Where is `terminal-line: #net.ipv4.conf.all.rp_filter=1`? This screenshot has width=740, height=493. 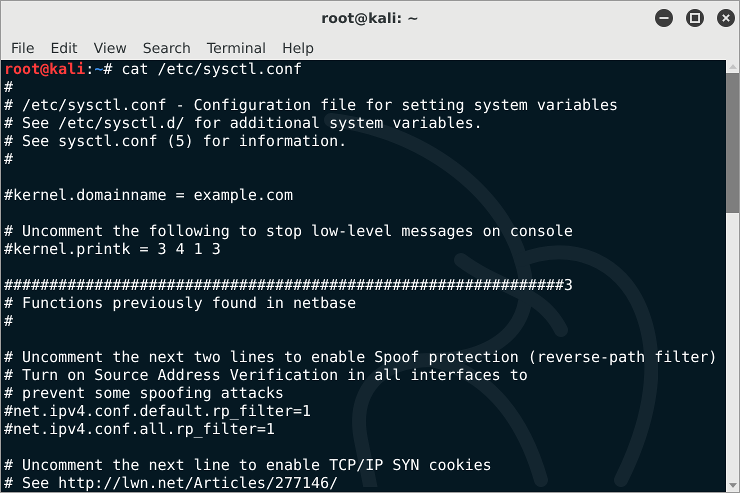 terminal-line: #net.ipv4.conf.all.rp_filter=1 is located at coordinates (139, 429).